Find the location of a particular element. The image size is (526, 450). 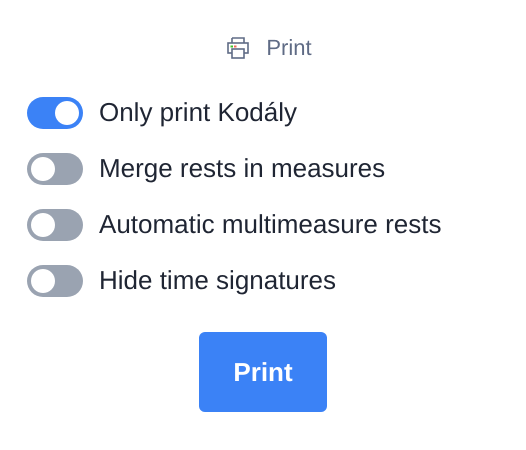

option-label: Hide time signatures is located at coordinates (217, 280).